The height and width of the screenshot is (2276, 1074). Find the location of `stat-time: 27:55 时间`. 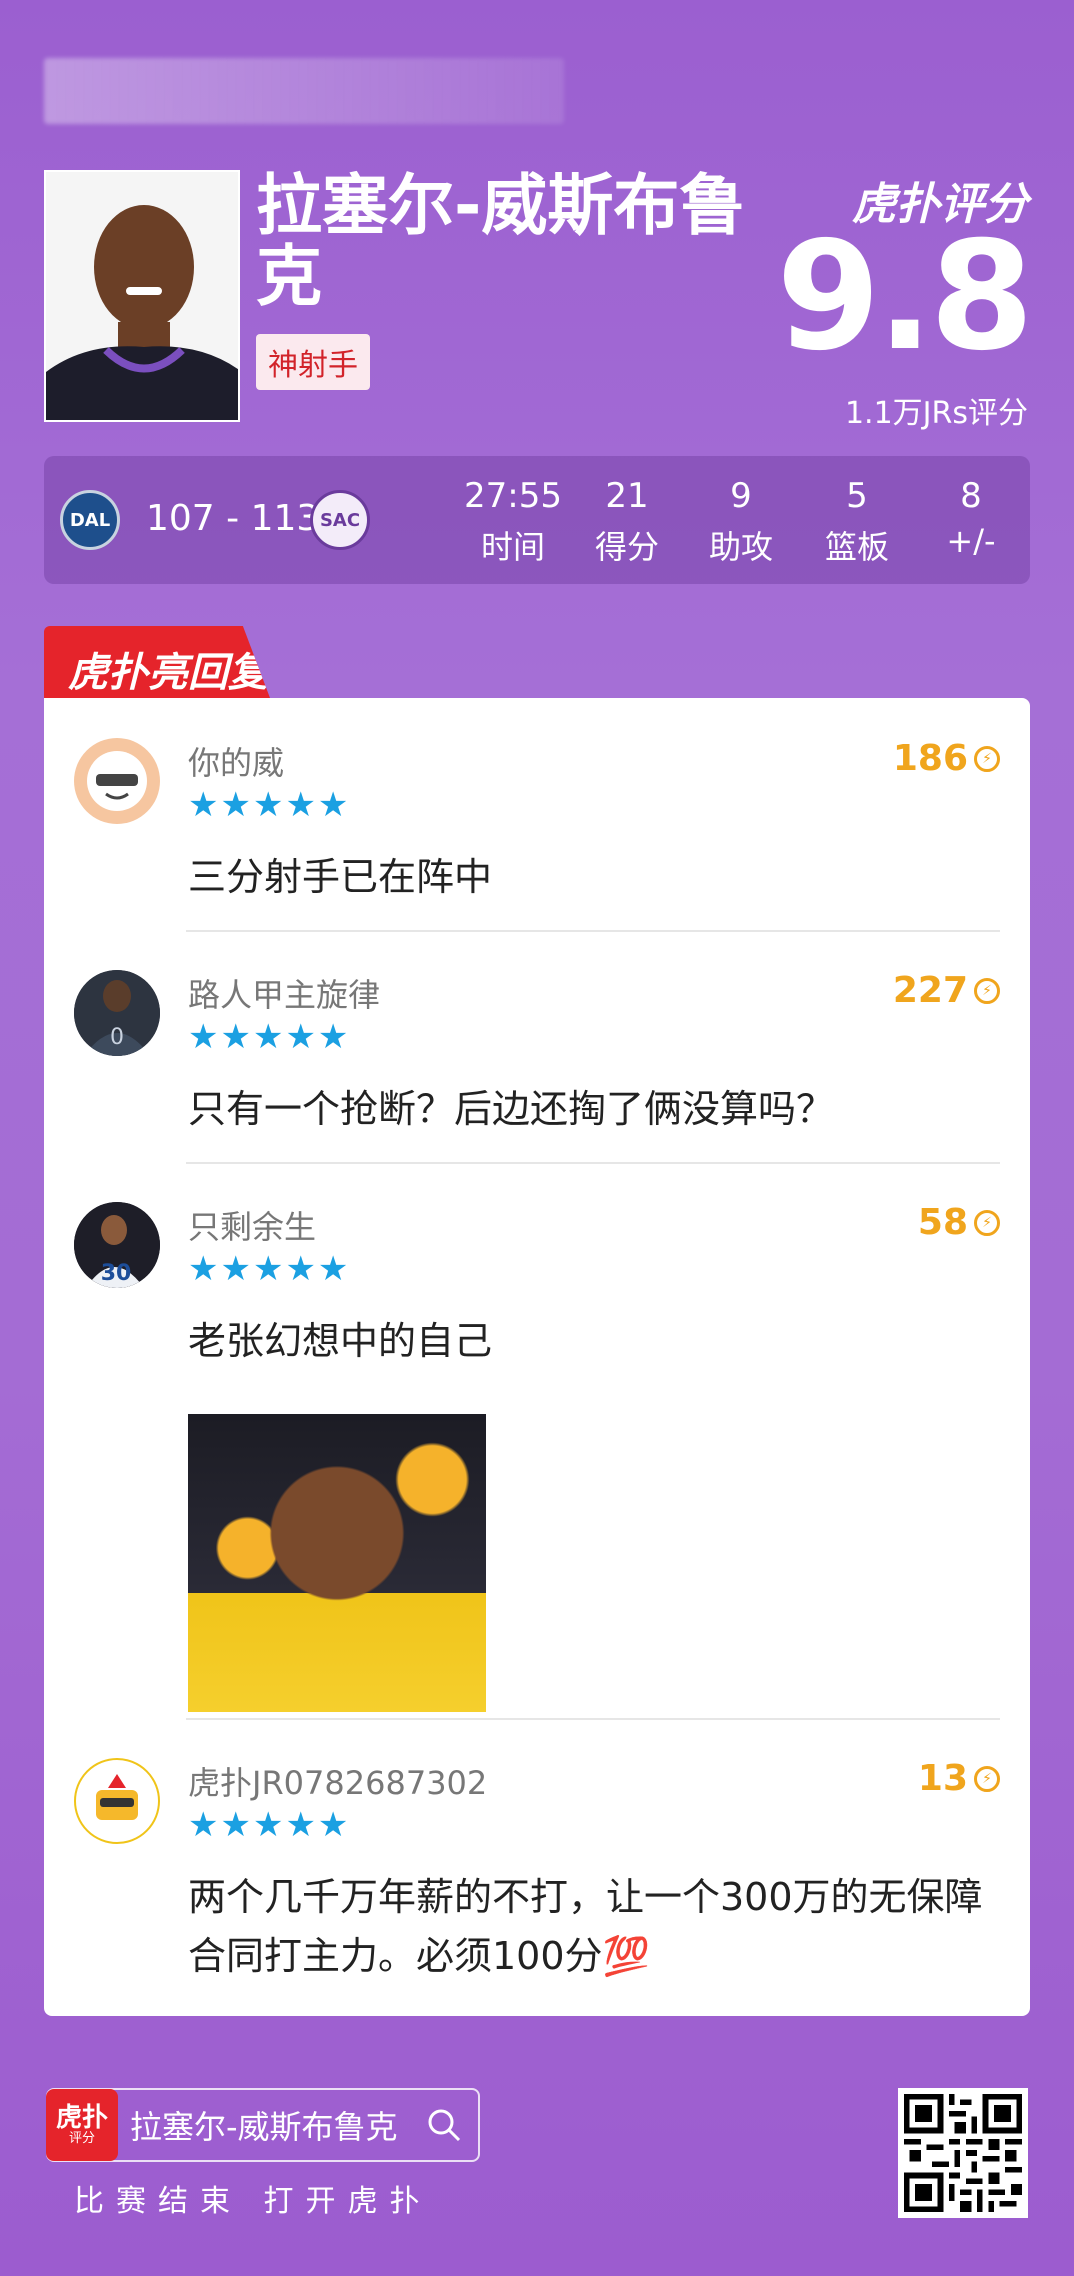

stat-time: 27:55 时间 is located at coordinates (513, 522).